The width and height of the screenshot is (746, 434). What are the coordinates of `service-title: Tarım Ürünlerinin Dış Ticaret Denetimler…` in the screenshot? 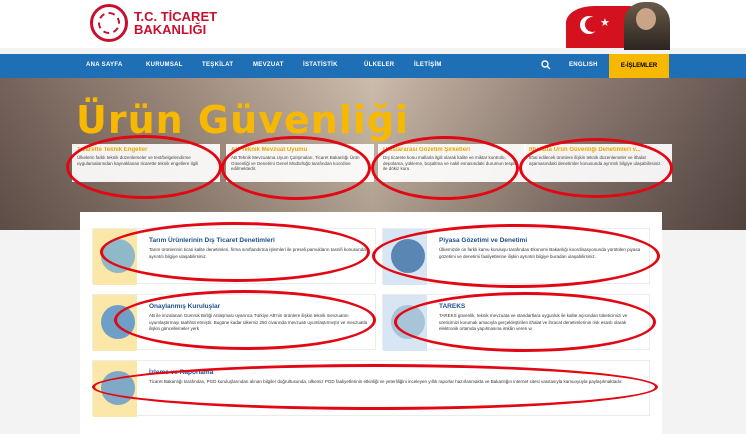 It's located at (212, 240).